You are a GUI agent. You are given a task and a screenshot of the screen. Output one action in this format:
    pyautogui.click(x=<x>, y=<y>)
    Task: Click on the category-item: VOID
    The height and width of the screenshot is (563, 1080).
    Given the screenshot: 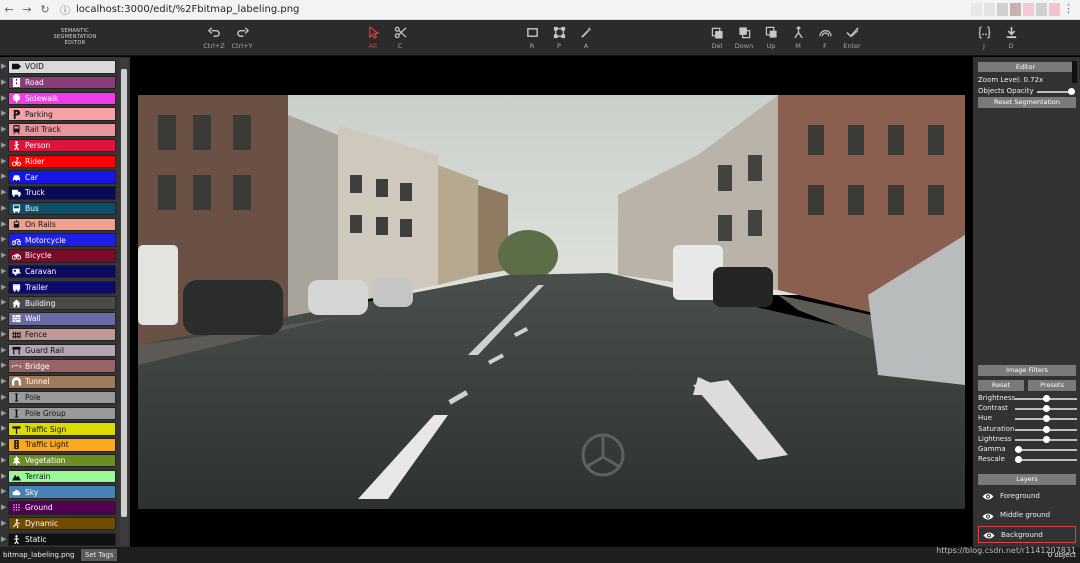 What is the action you would take?
    pyautogui.click(x=62, y=67)
    